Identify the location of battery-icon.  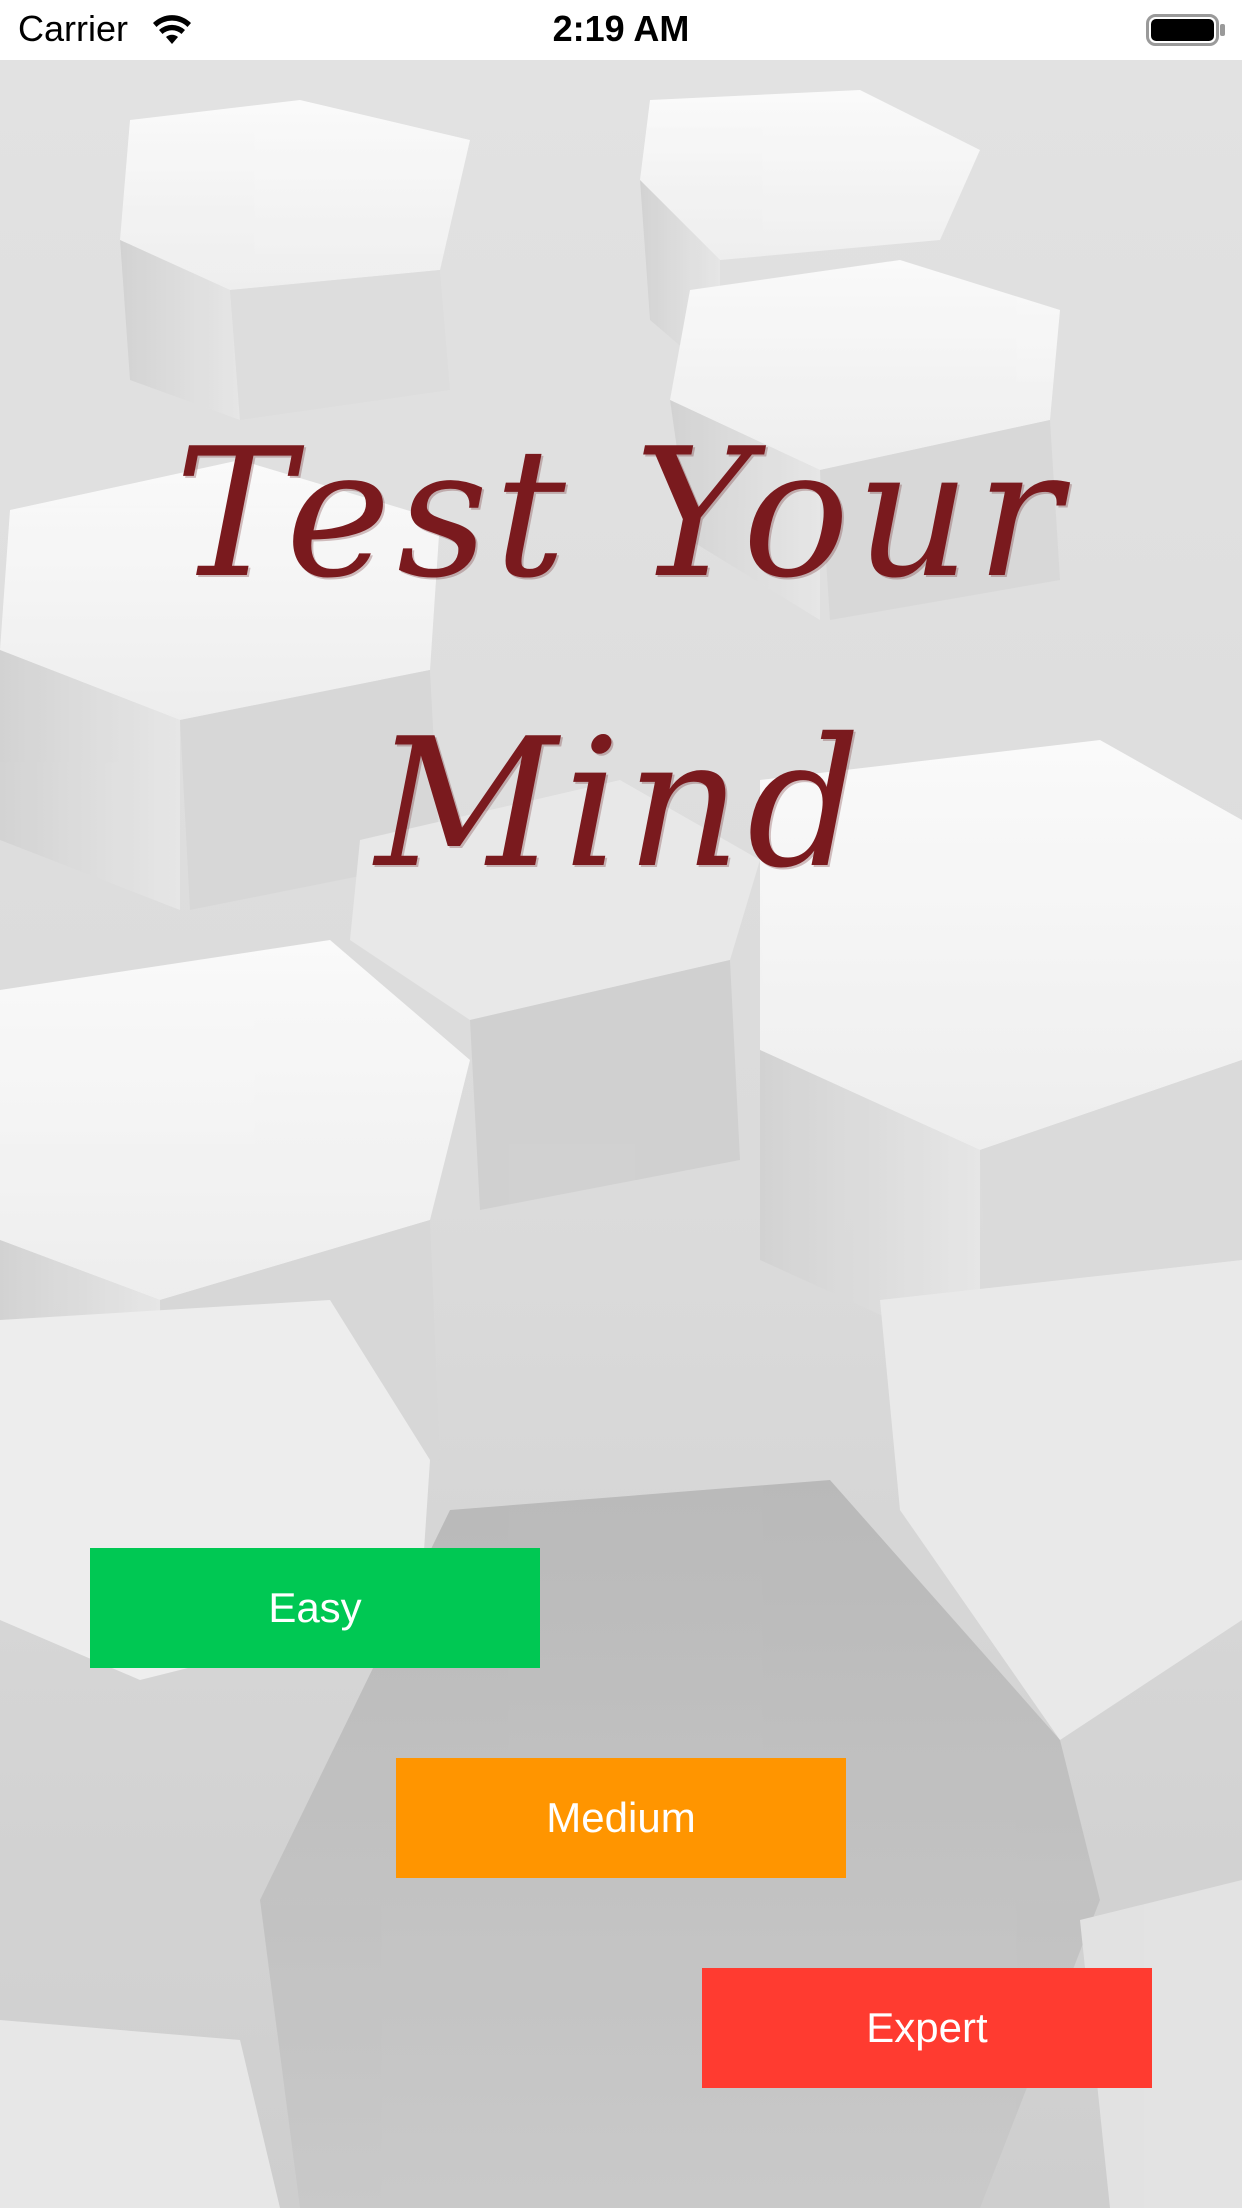
(1185, 30).